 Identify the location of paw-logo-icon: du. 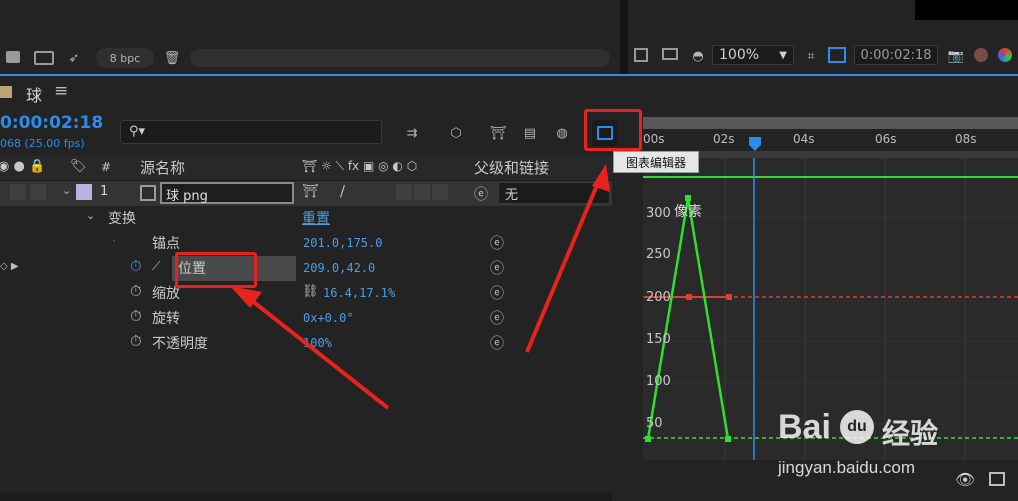
(857, 427).